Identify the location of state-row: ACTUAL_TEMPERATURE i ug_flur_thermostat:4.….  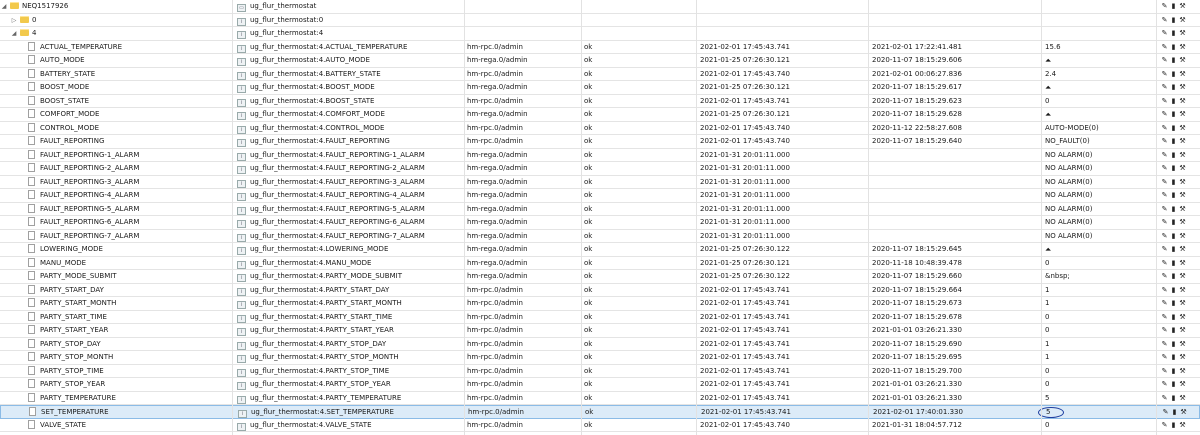
(600, 47).